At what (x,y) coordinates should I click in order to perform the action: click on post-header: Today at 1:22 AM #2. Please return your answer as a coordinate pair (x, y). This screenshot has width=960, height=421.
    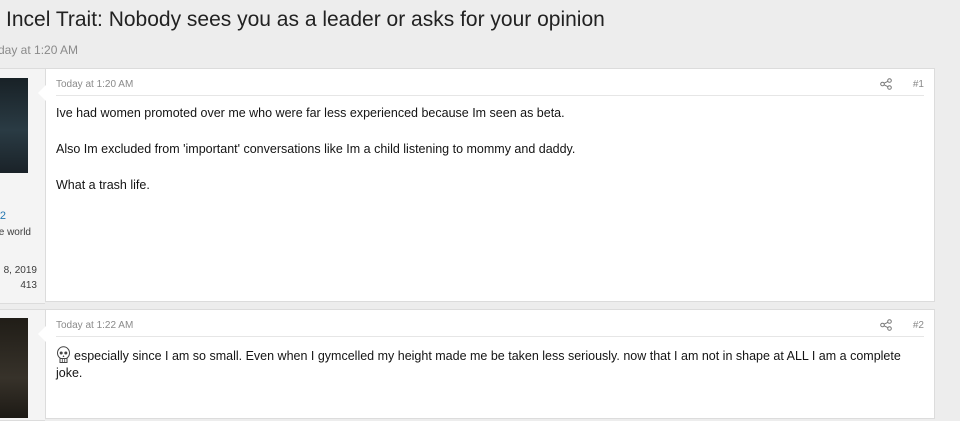
    Looking at the image, I should click on (490, 323).